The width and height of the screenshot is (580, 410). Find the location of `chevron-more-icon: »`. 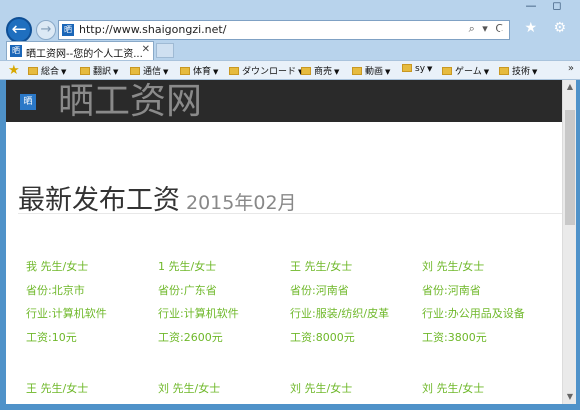

chevron-more-icon: » is located at coordinates (571, 68).